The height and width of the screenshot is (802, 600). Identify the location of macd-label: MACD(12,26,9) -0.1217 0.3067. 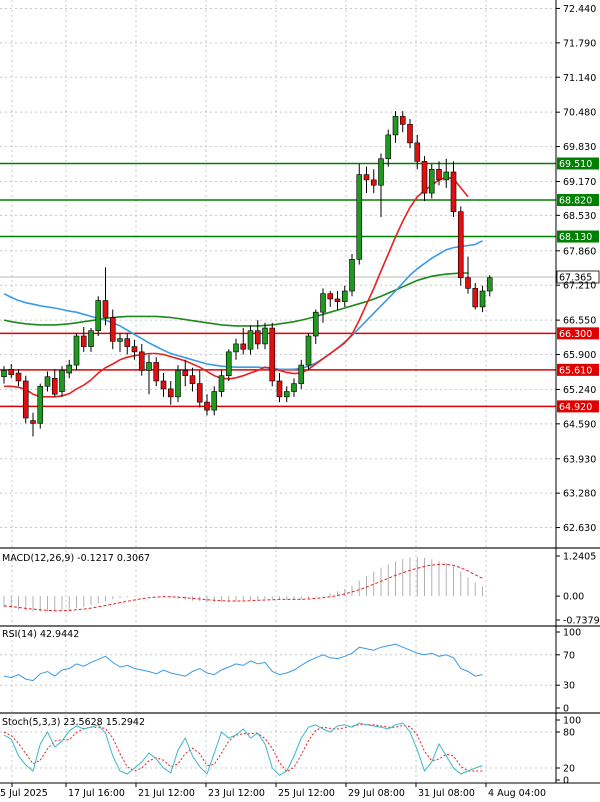
(76, 558).